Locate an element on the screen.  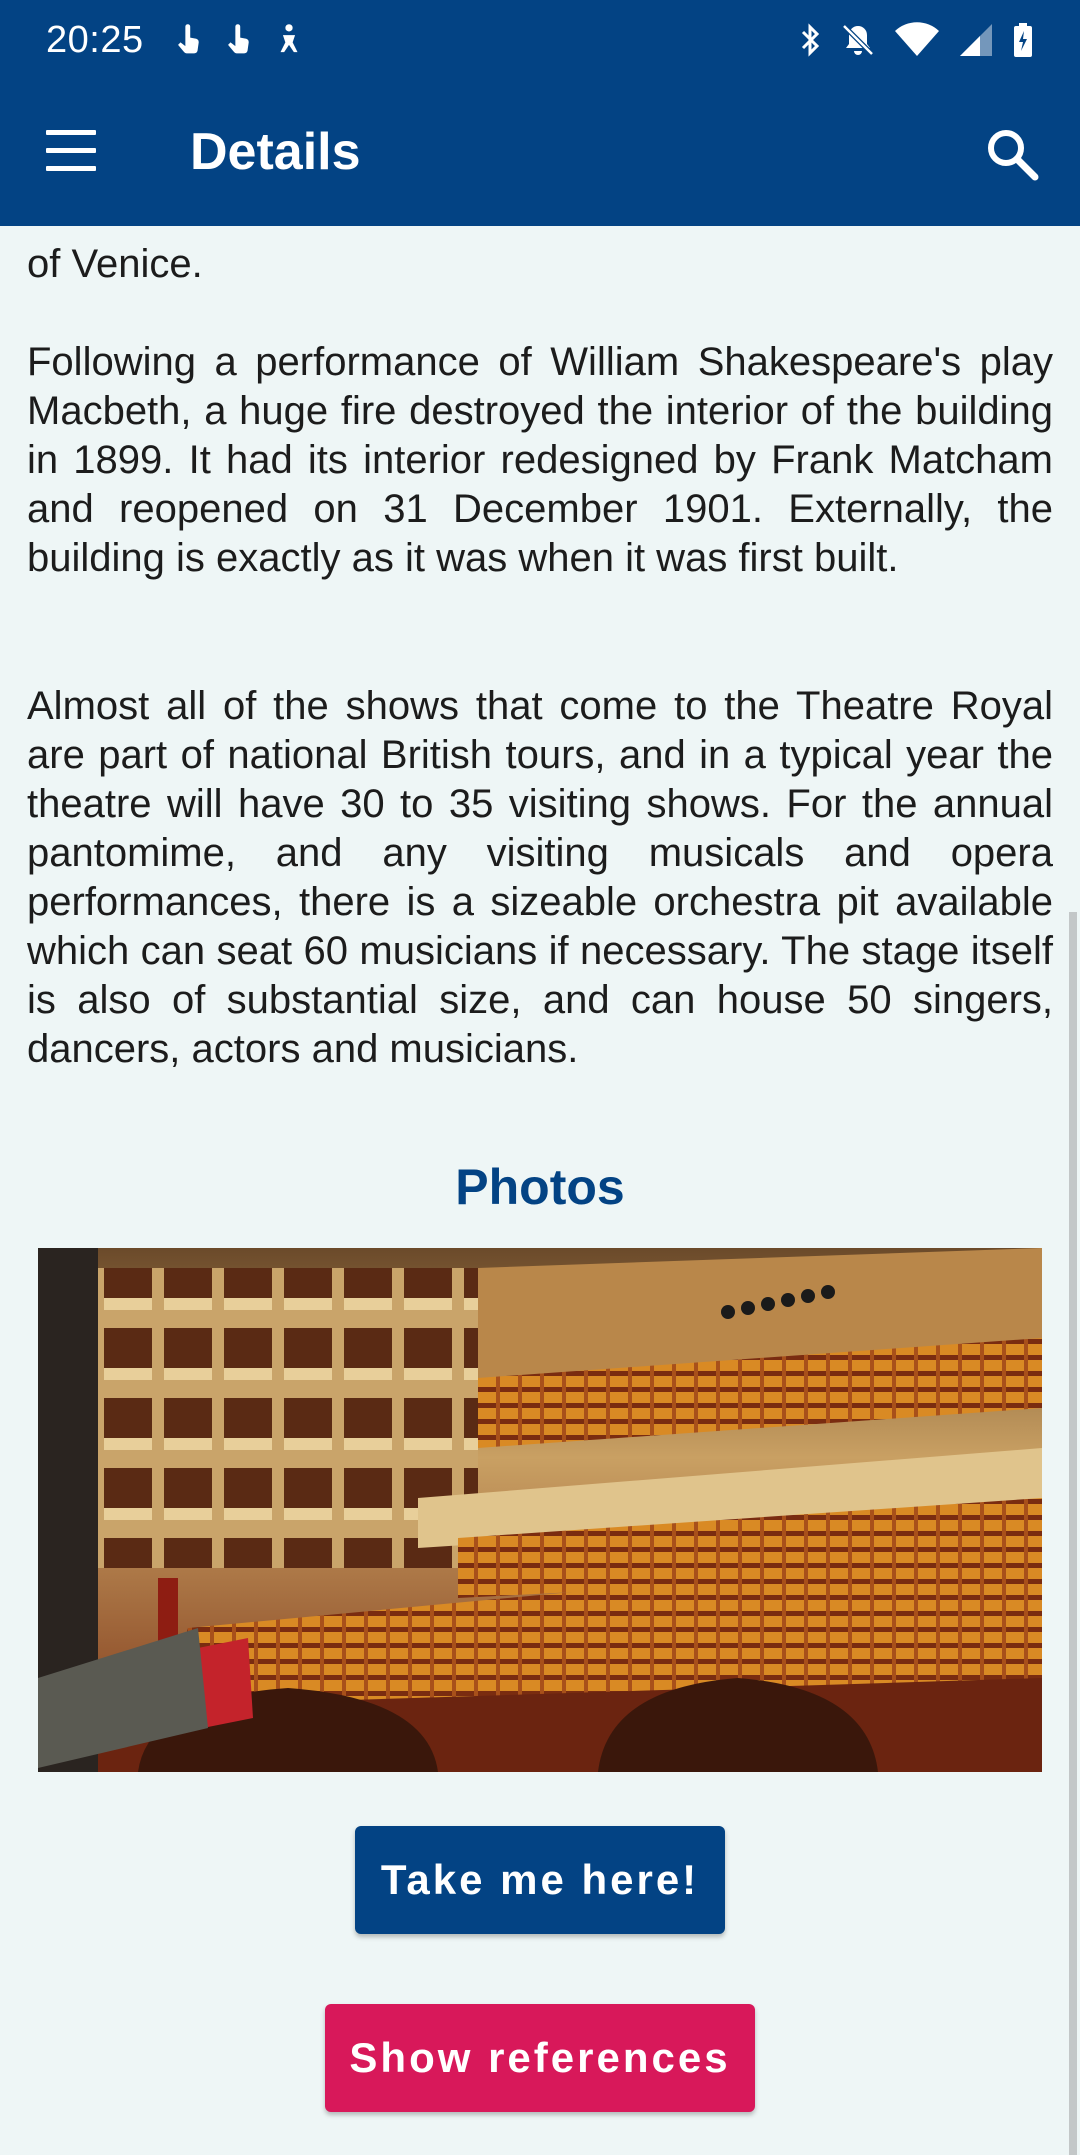
accessibility-icon is located at coordinates (289, 38).